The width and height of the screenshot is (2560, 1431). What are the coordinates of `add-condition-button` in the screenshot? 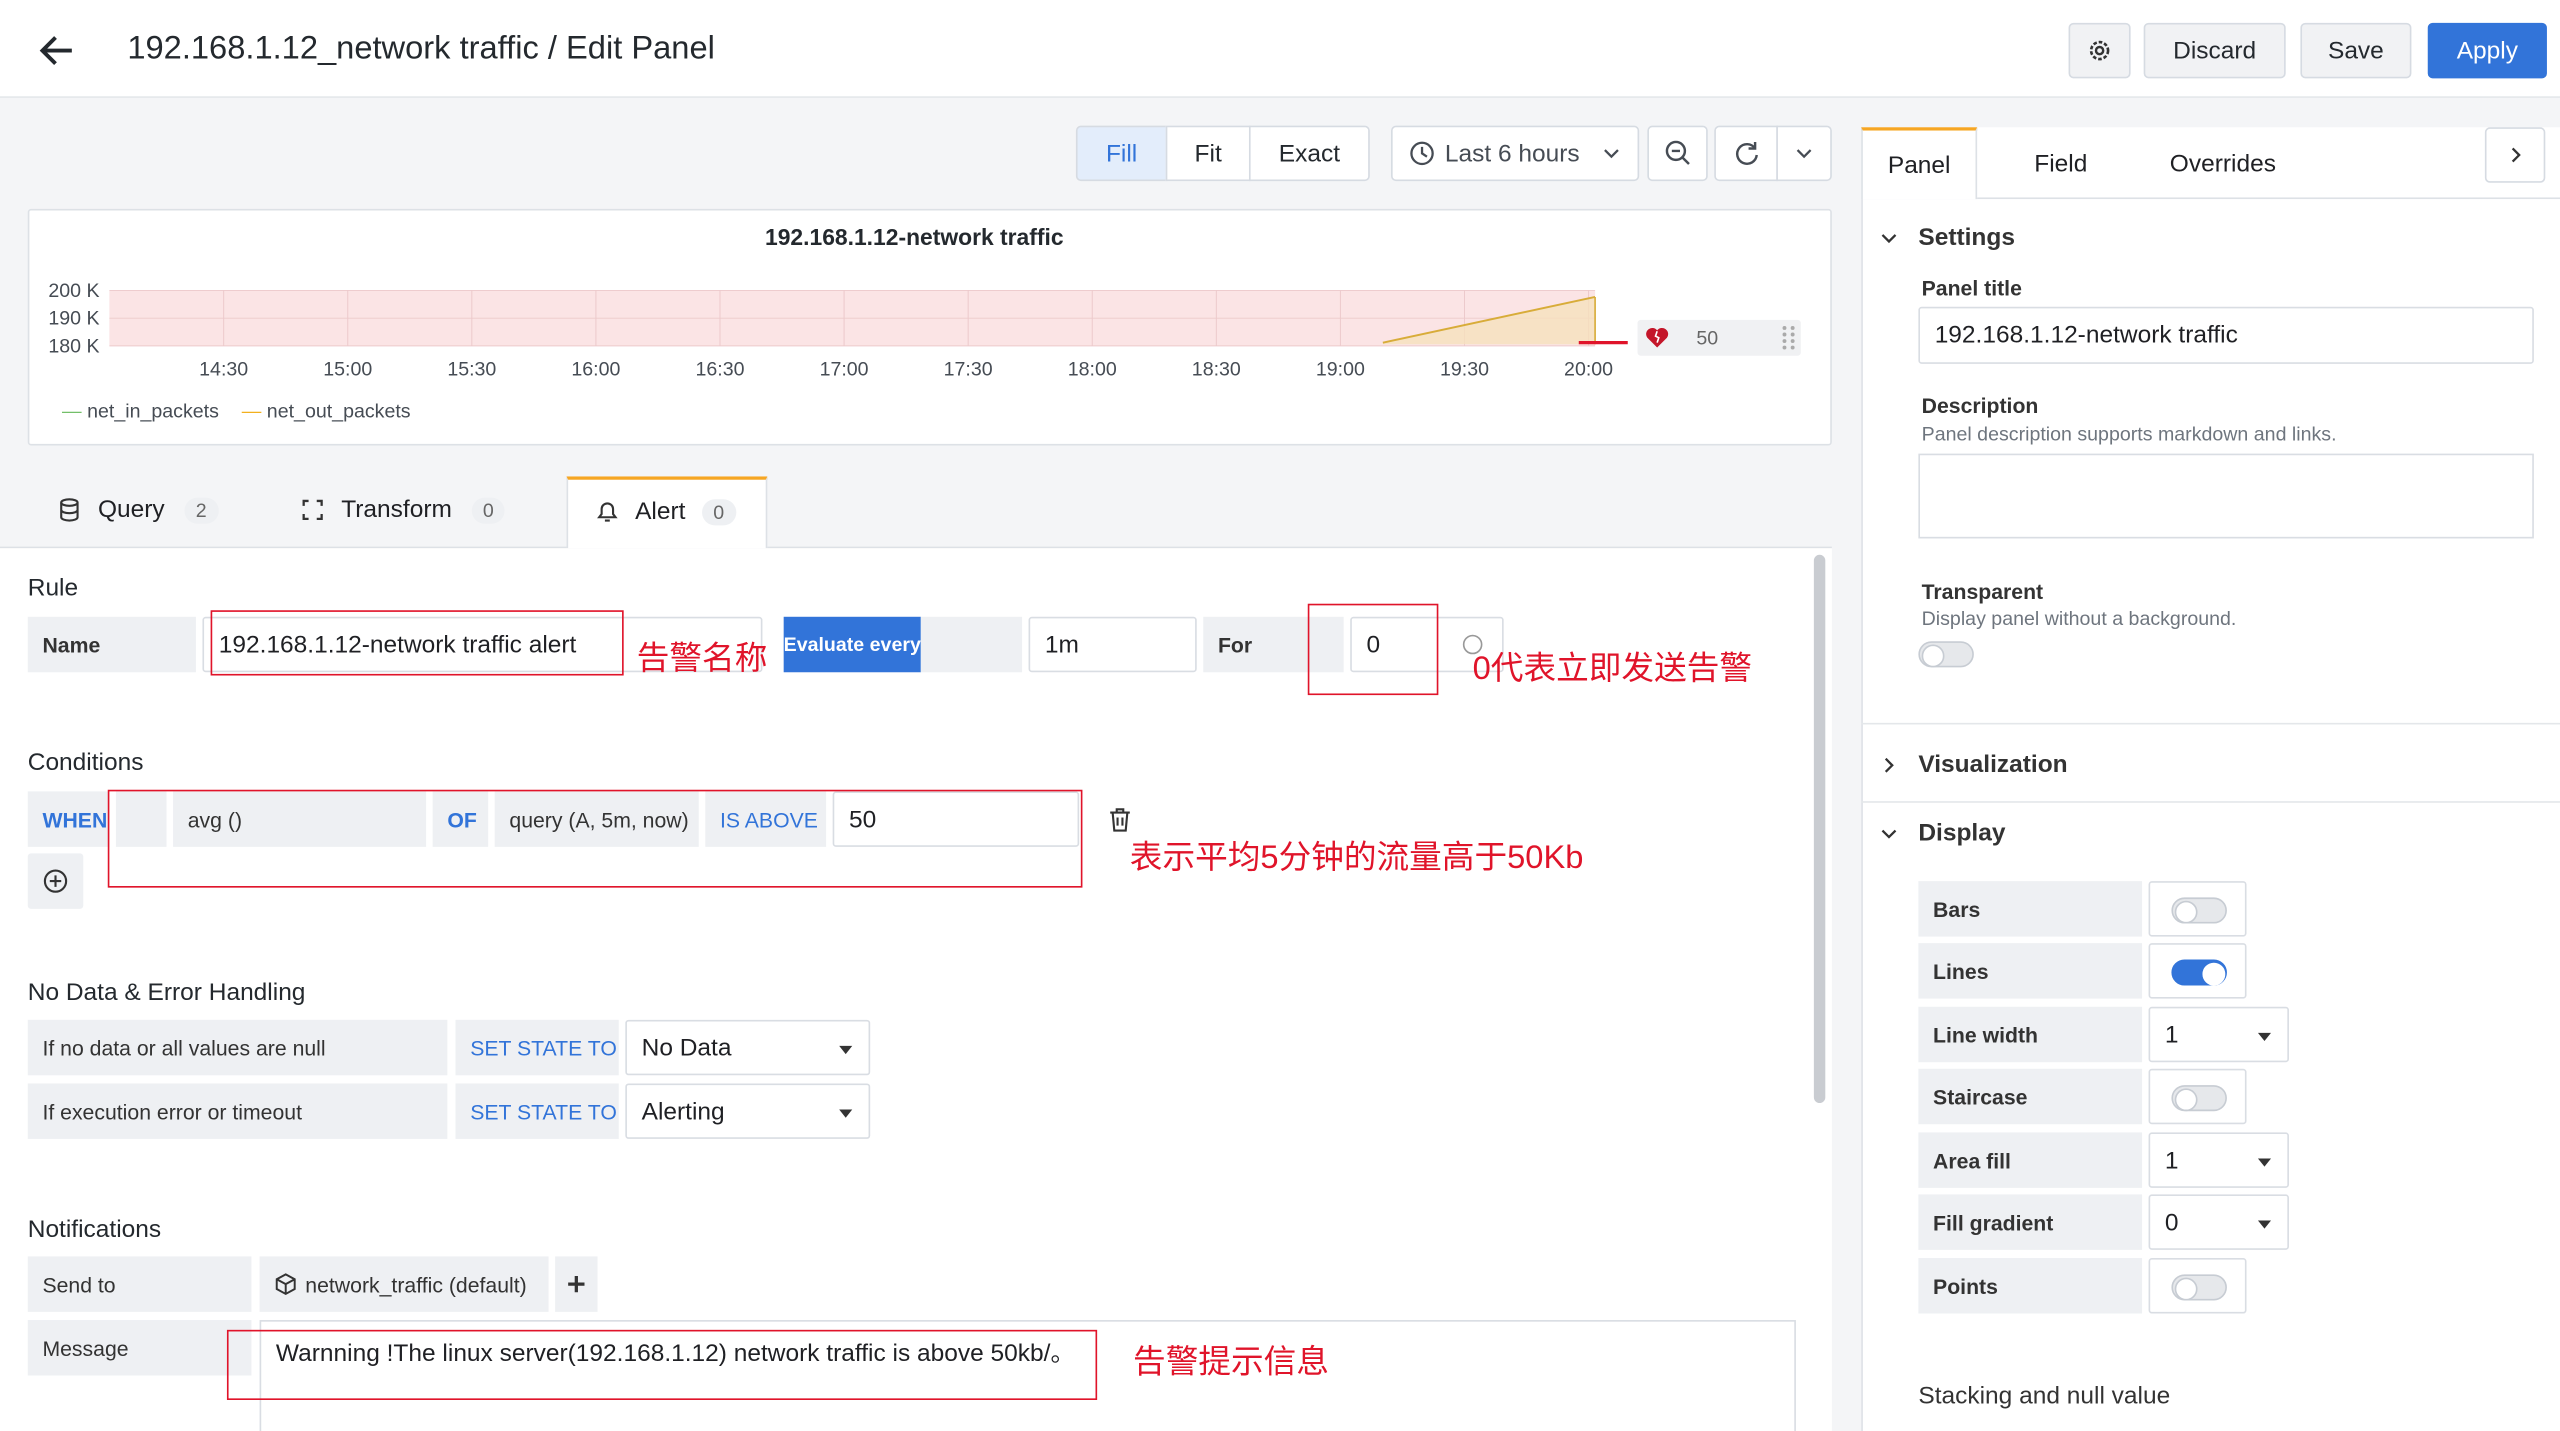 It's located at (55, 881).